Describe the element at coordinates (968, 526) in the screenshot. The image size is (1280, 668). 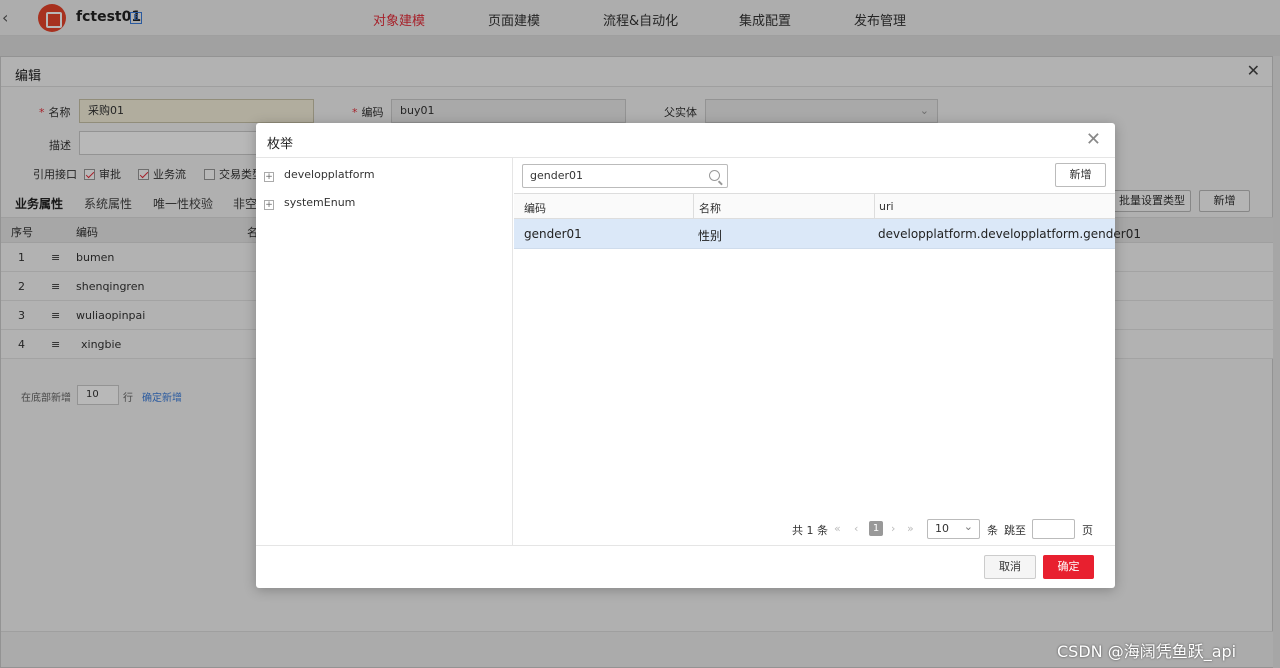
I see `chevron-down-icon: ⌄` at that location.